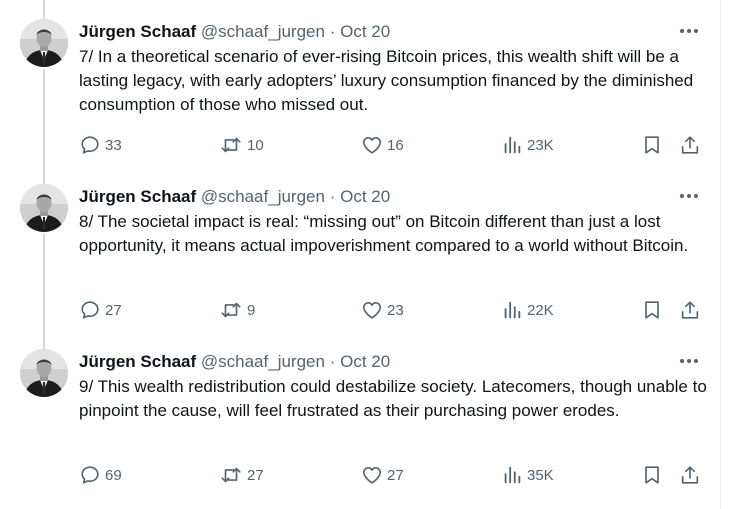  Describe the element at coordinates (100, 475) in the screenshot. I see `reply-button: 69` at that location.